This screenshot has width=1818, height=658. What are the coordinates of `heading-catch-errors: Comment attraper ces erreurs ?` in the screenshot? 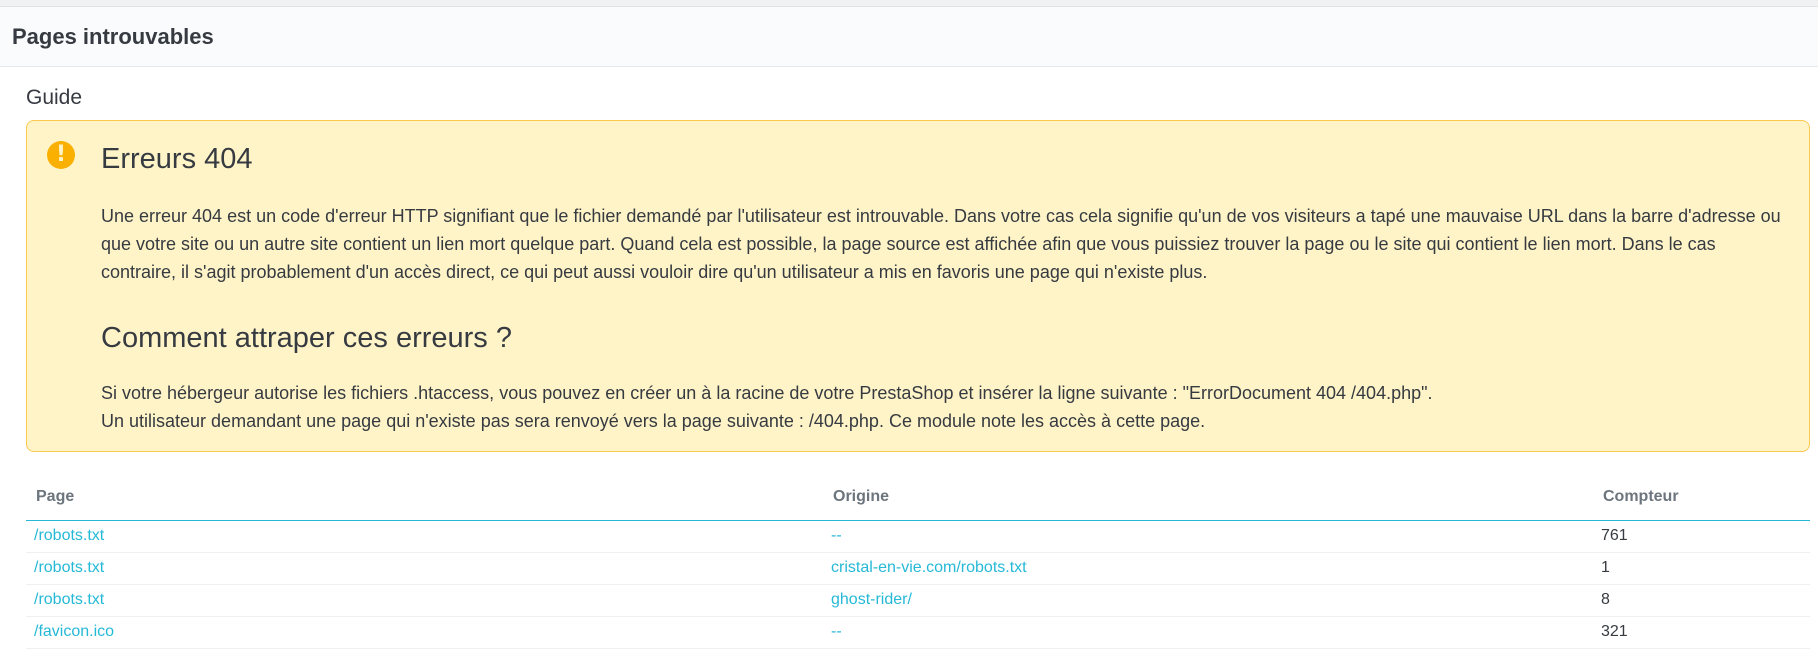 It's located at (306, 338).